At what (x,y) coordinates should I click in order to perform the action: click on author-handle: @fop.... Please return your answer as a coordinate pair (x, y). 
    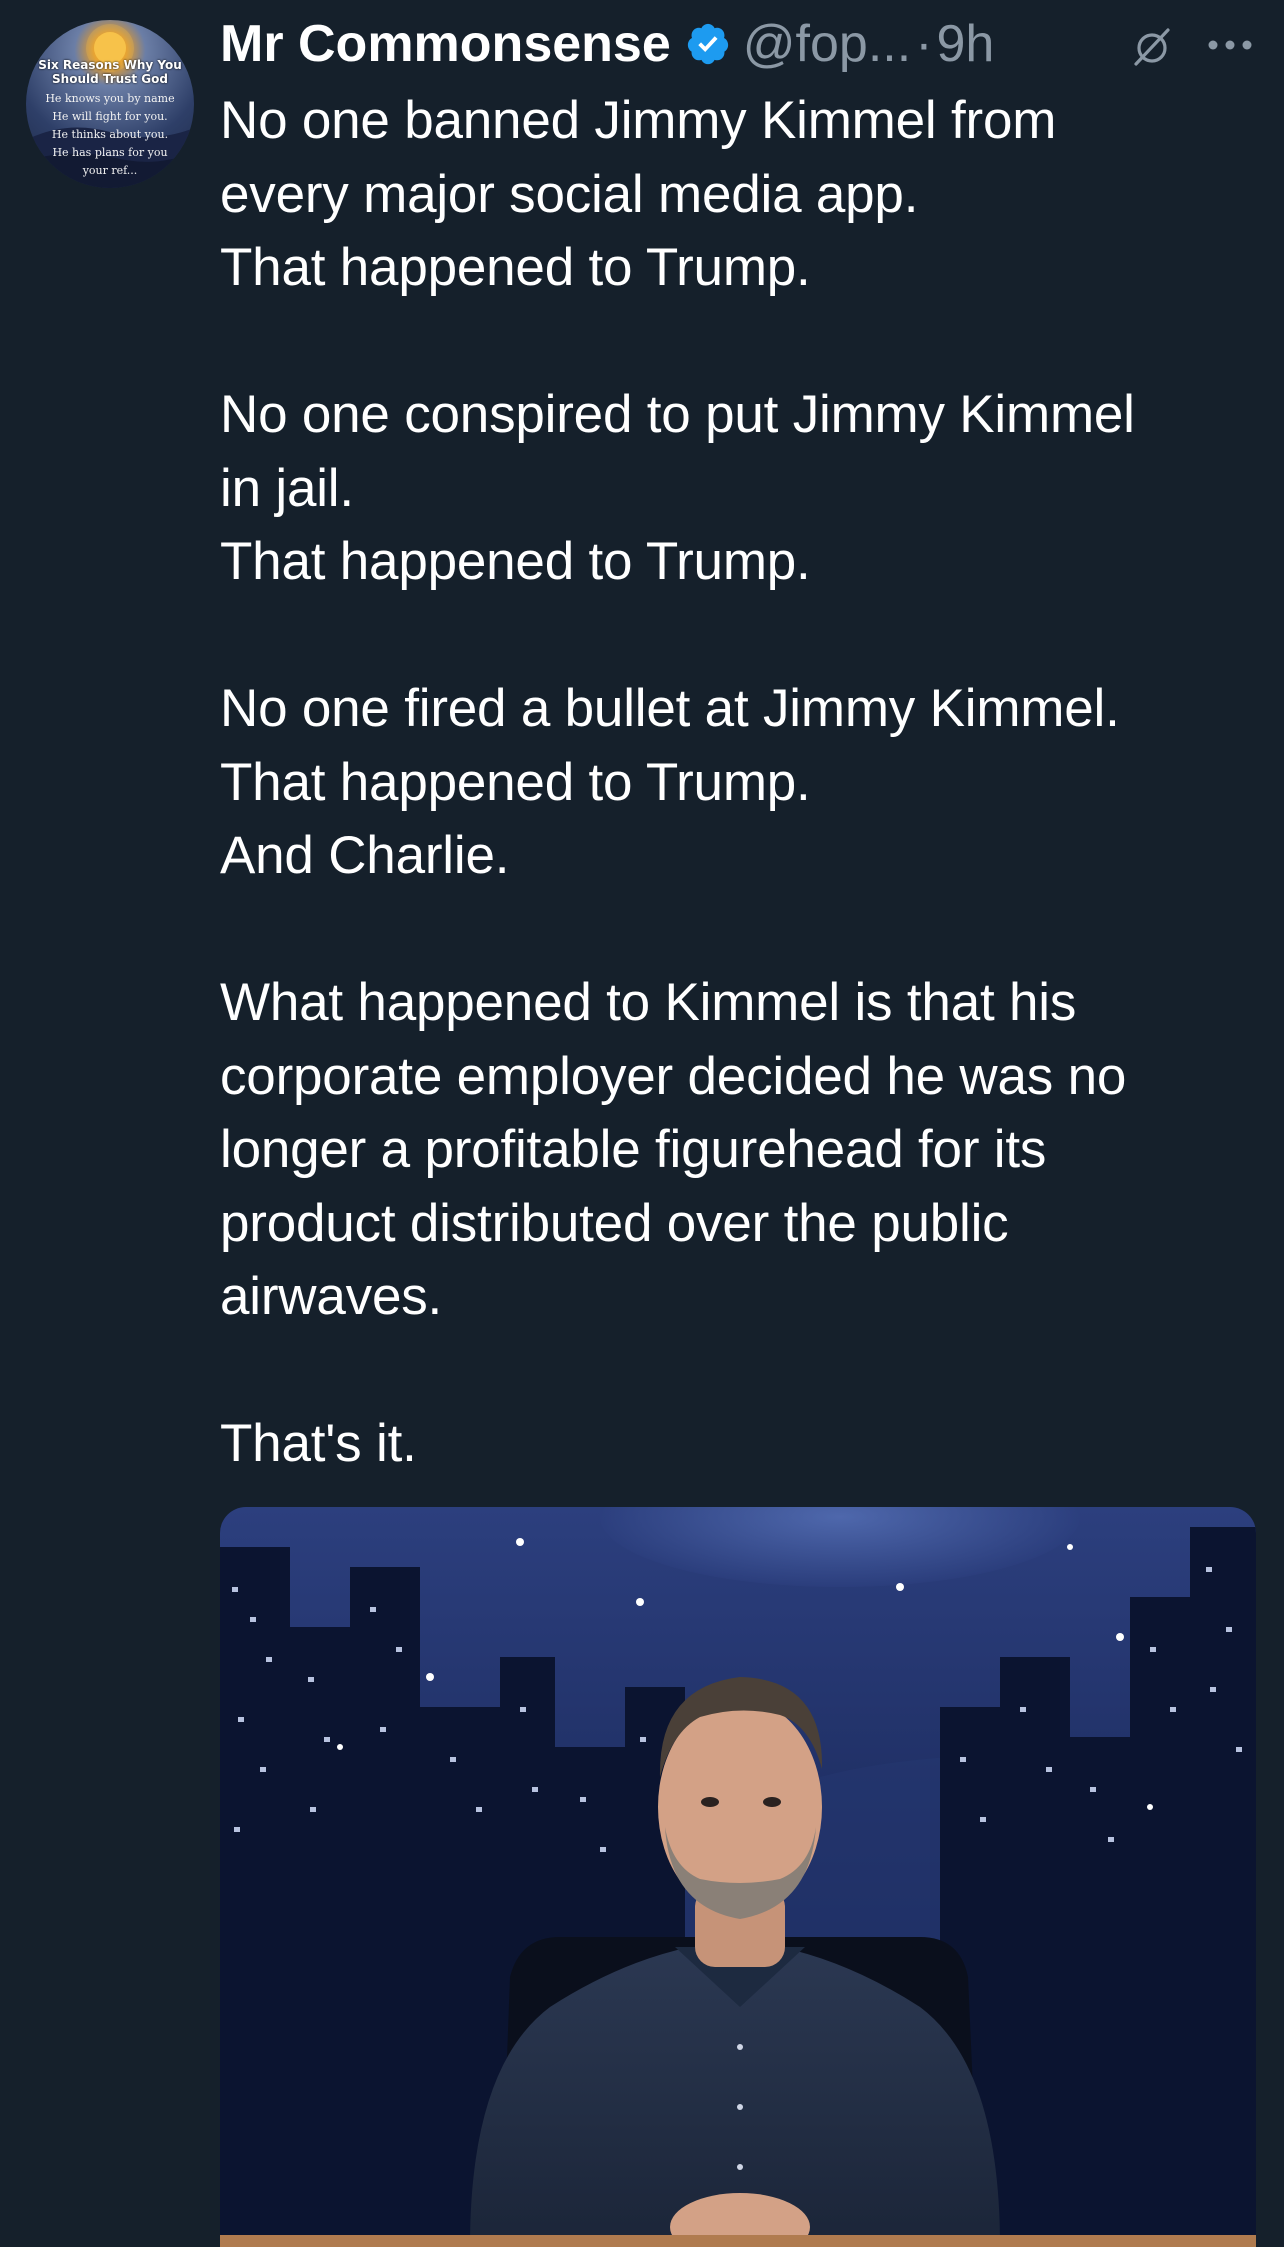
    Looking at the image, I should click on (827, 44).